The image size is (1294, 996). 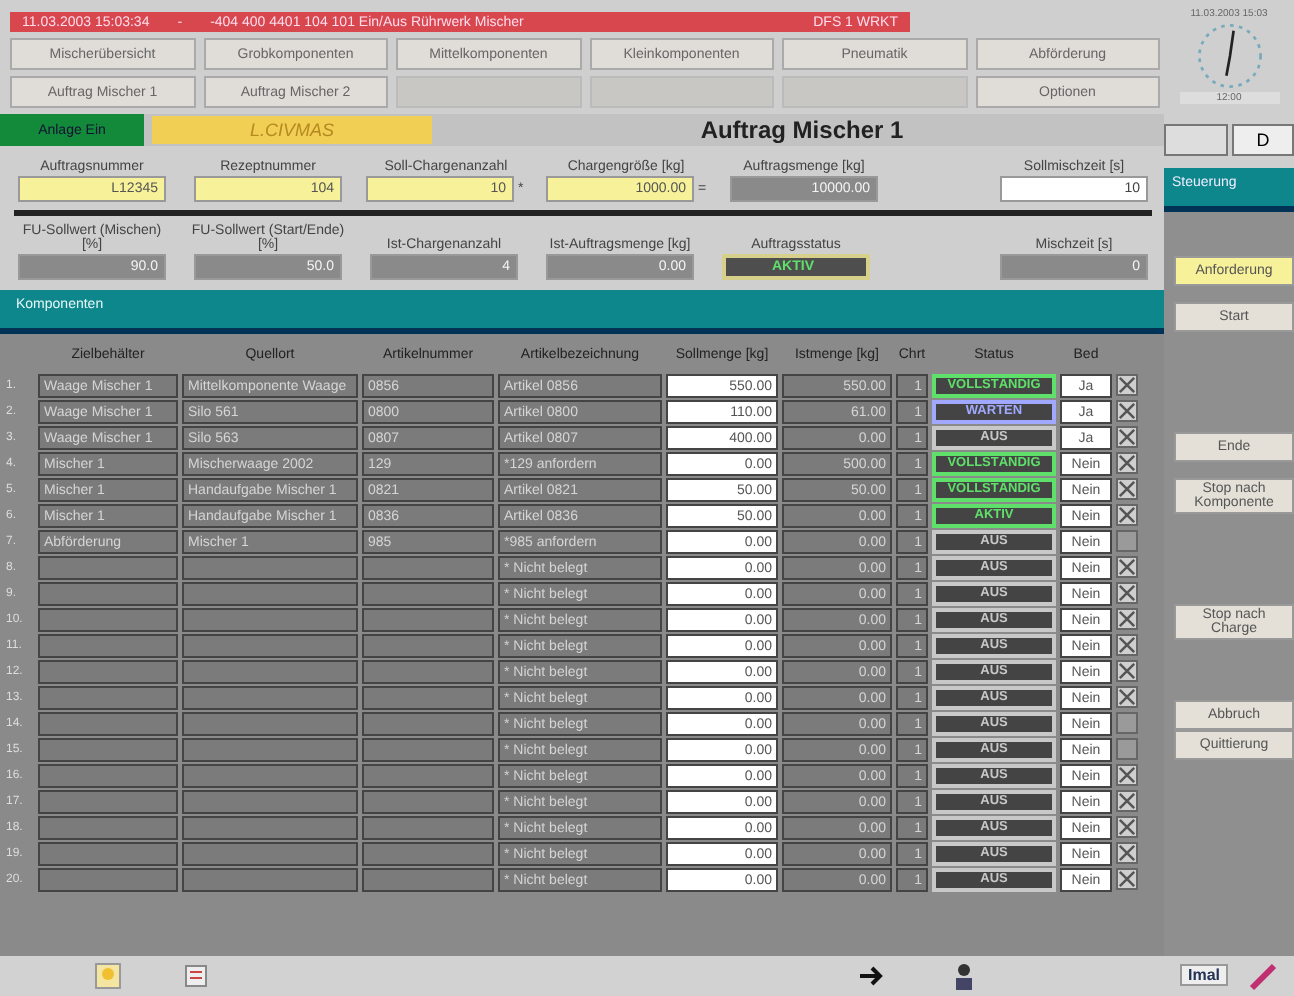 I want to click on pen-icon, so click(x=1264, y=976).